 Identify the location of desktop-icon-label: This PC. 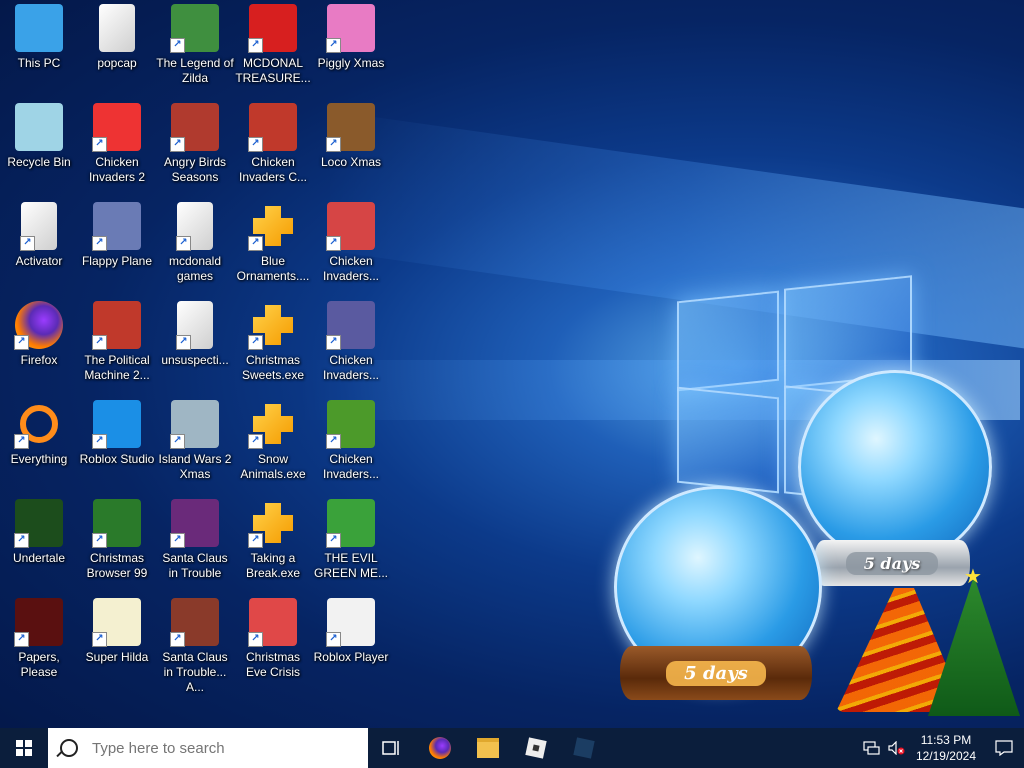
(39, 63).